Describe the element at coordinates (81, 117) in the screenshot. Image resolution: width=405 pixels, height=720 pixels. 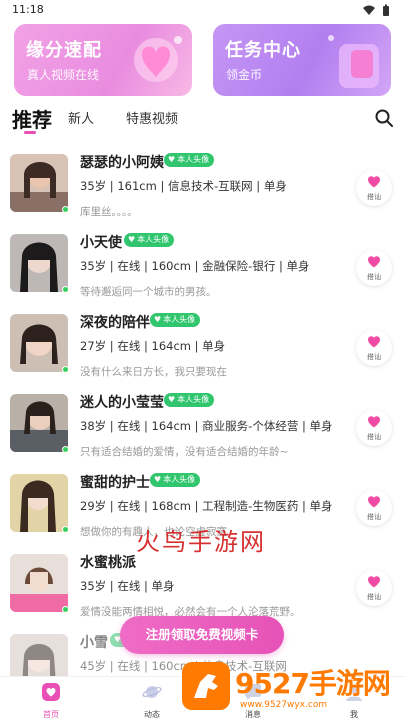
I see `tab-newcomer: 新人` at that location.